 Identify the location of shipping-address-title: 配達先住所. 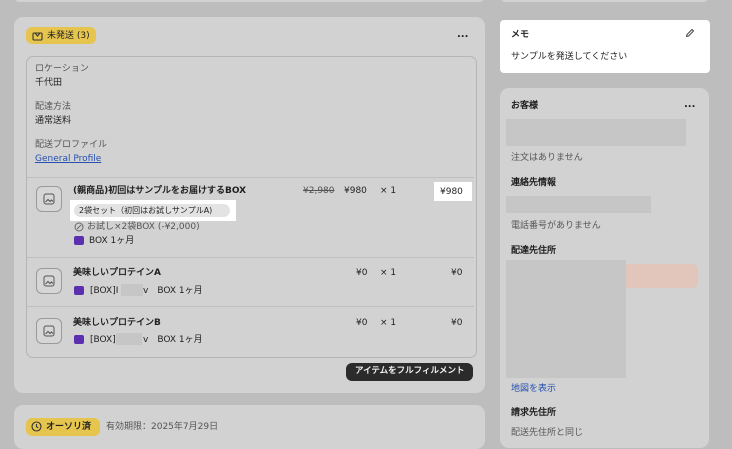
(534, 251).